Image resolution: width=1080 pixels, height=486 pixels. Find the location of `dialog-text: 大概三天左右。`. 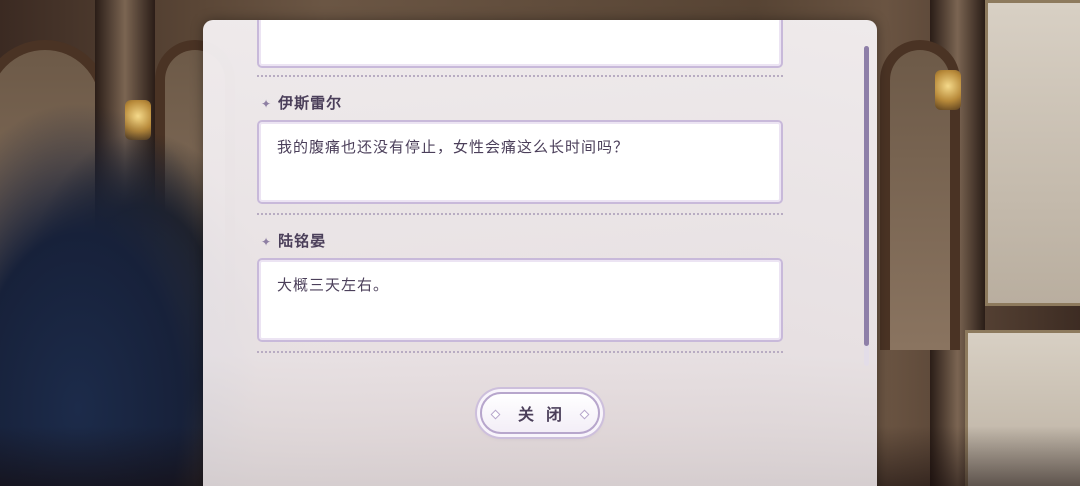

dialog-text: 大概三天左右。 is located at coordinates (333, 285).